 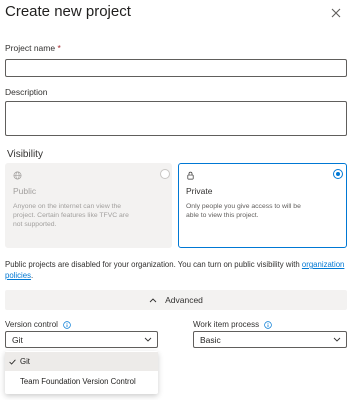 I want to click on globe-icon, so click(x=17, y=175).